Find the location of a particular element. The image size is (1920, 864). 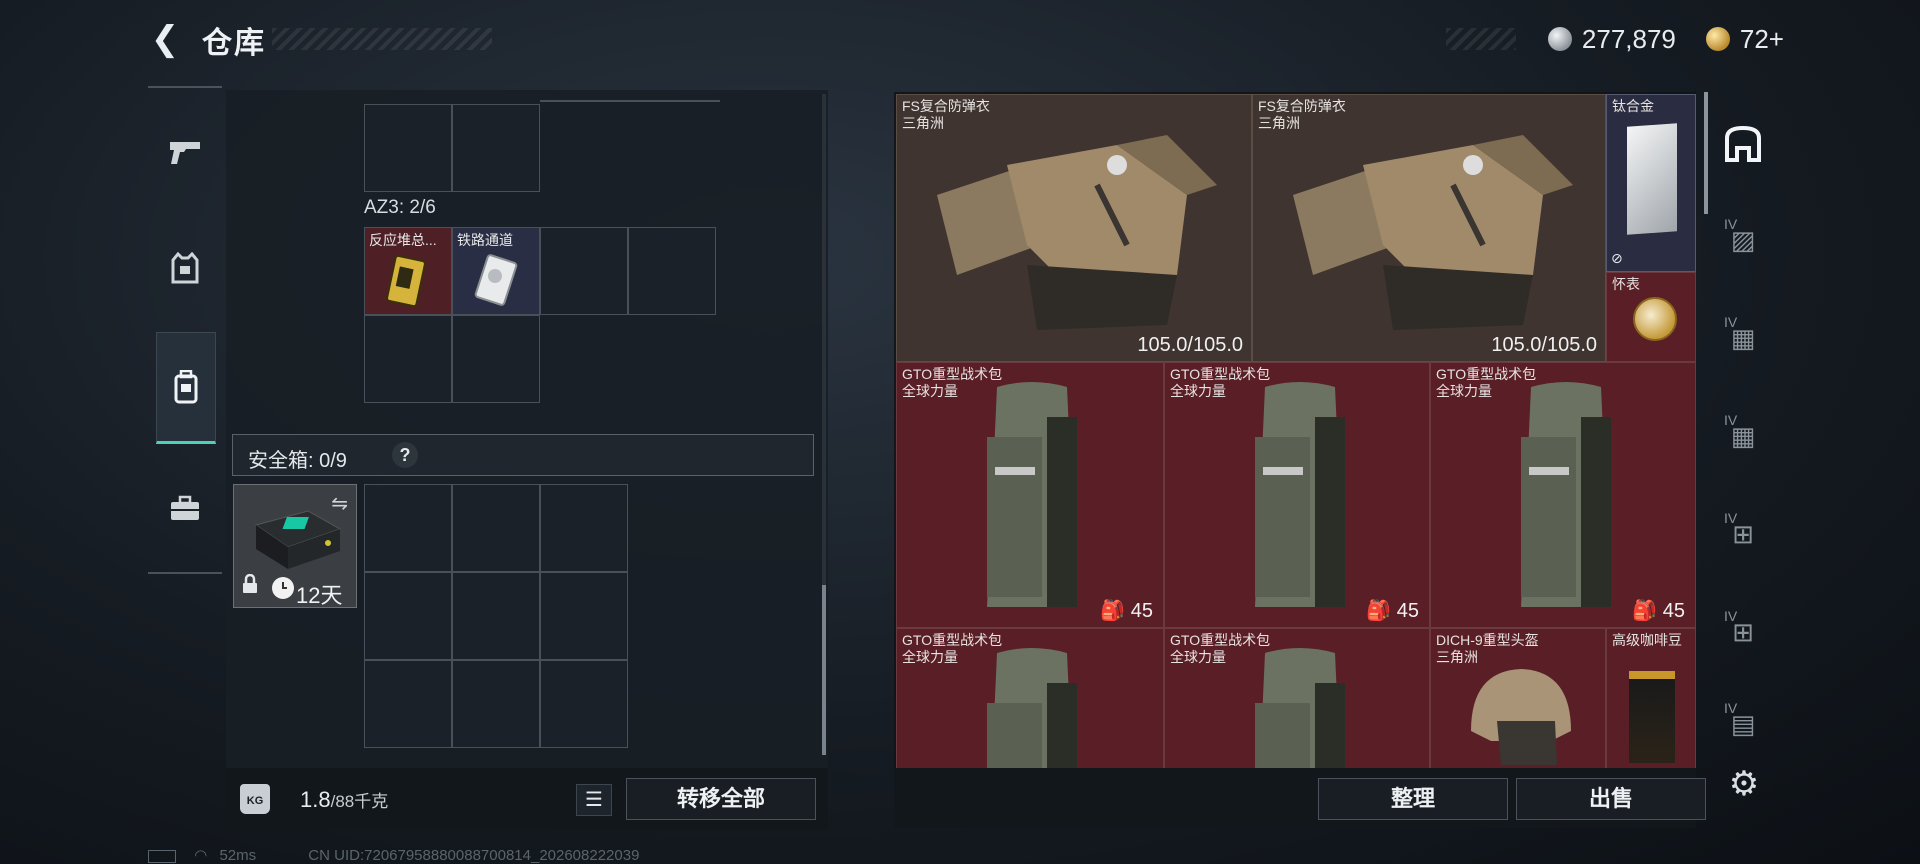

transfer-all-button: 转移全部 is located at coordinates (721, 799).